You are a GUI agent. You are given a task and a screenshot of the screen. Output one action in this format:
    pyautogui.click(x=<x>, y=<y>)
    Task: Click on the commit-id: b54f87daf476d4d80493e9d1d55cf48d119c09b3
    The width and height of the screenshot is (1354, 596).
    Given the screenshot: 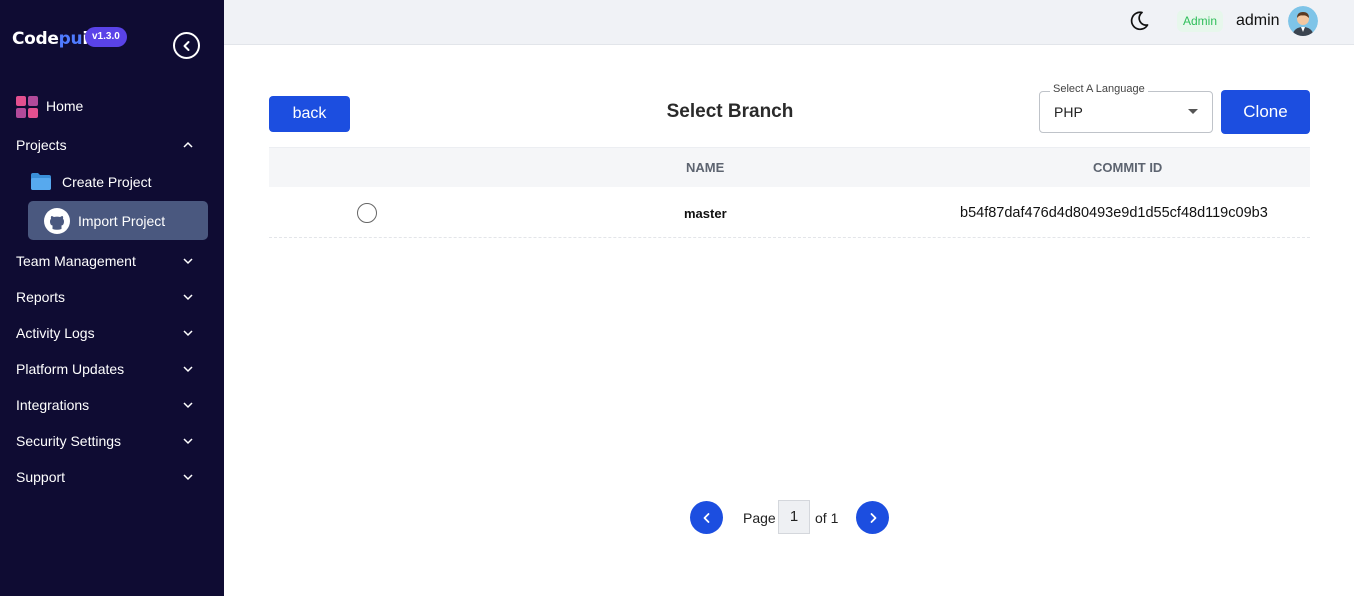 What is the action you would take?
    pyautogui.click(x=1114, y=213)
    